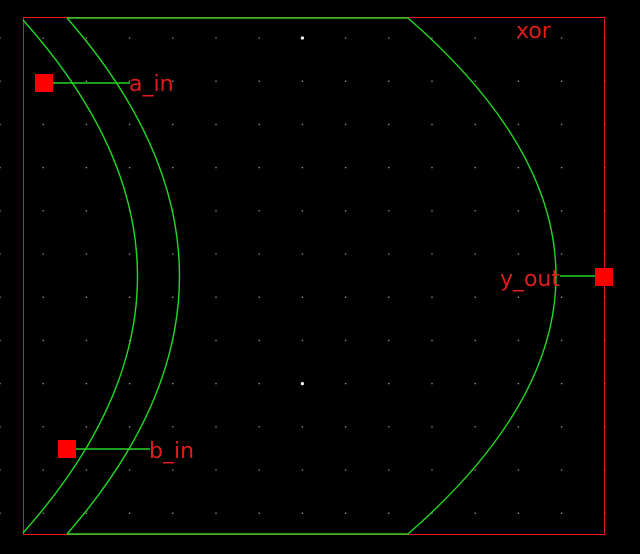  Describe the element at coordinates (171, 451) in the screenshot. I see `pin-label-b-in: b_in` at that location.